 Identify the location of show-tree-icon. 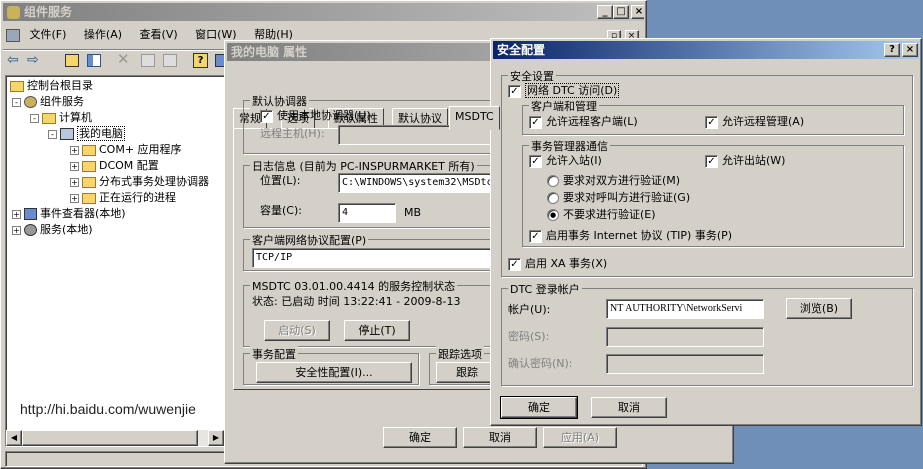
(94, 60).